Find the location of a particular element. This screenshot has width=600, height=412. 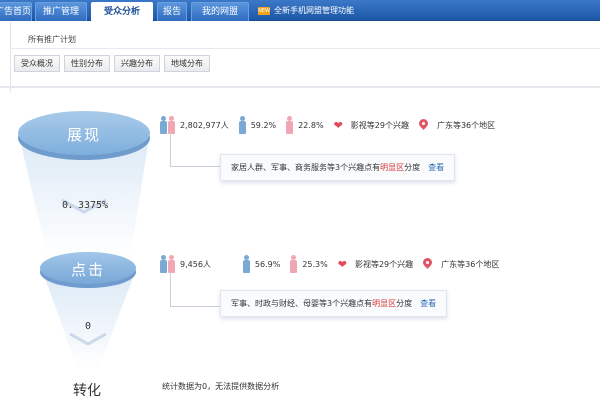

funnel-stage-impressions: 展现 is located at coordinates (83, 135).